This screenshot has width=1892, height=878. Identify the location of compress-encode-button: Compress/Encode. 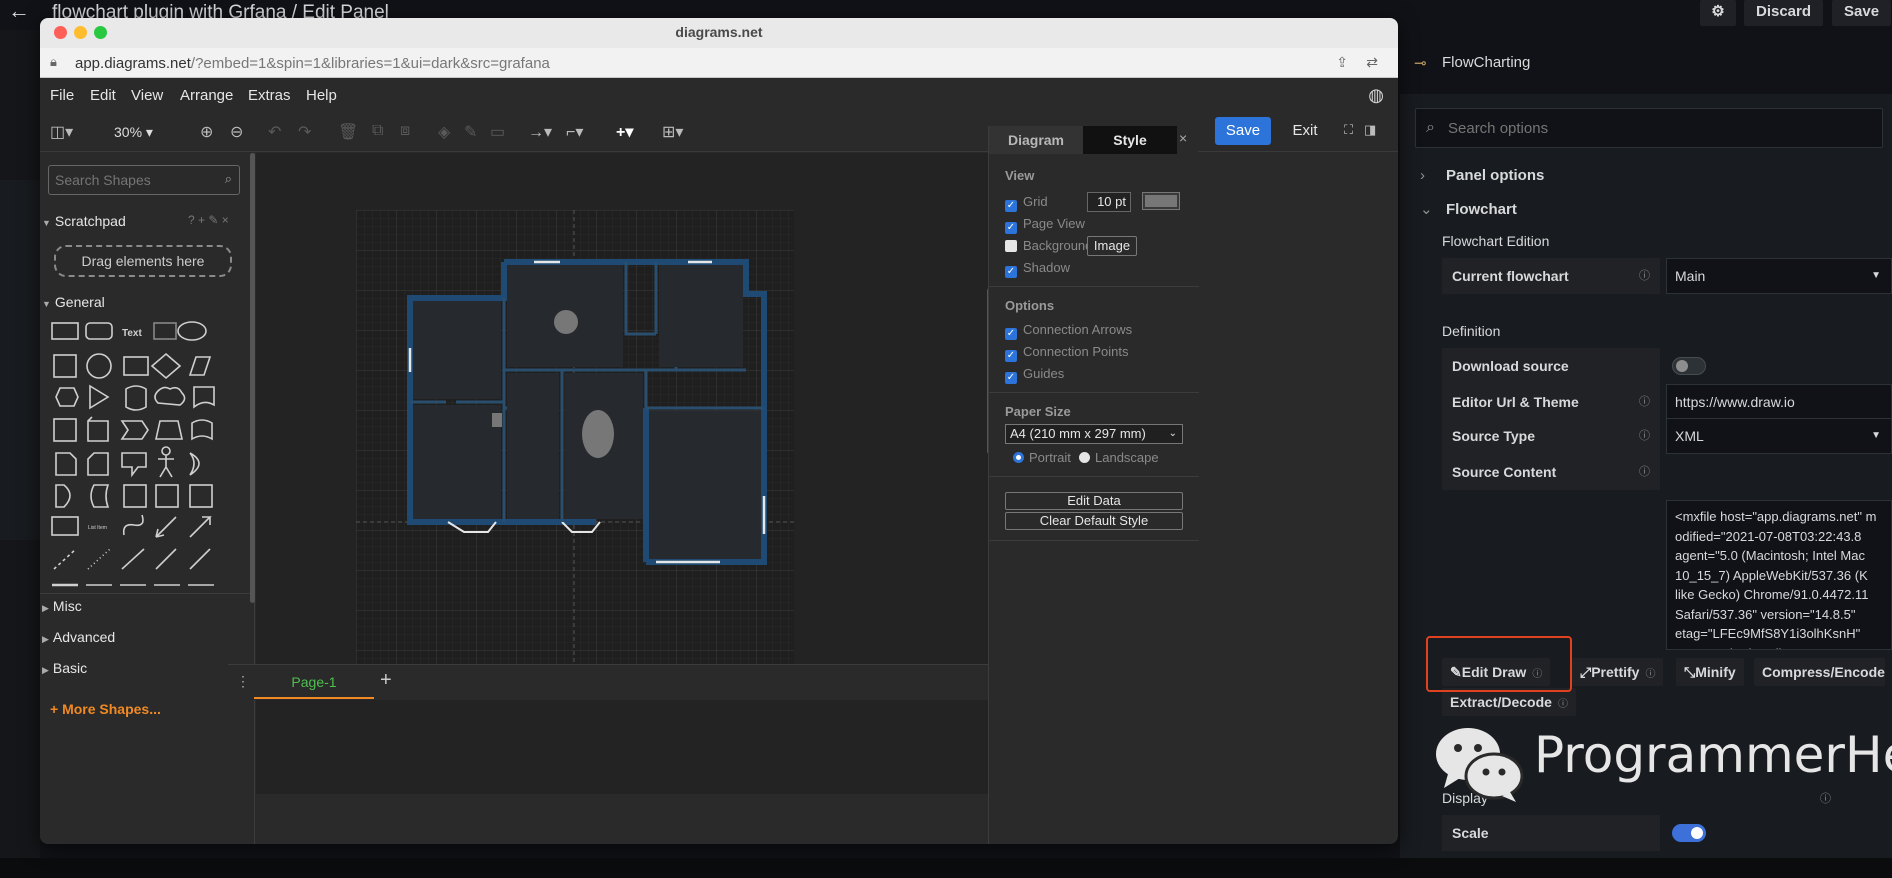
(1819, 672).